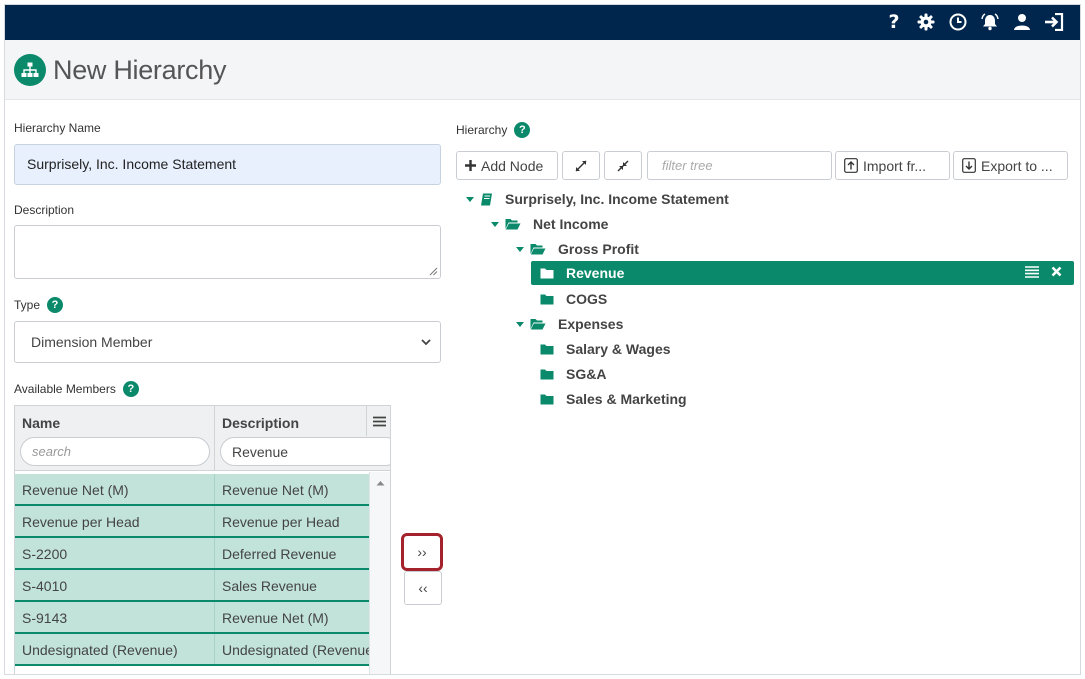 The image size is (1085, 679). I want to click on hierarchy-label-text: Hierarchy, so click(482, 130).